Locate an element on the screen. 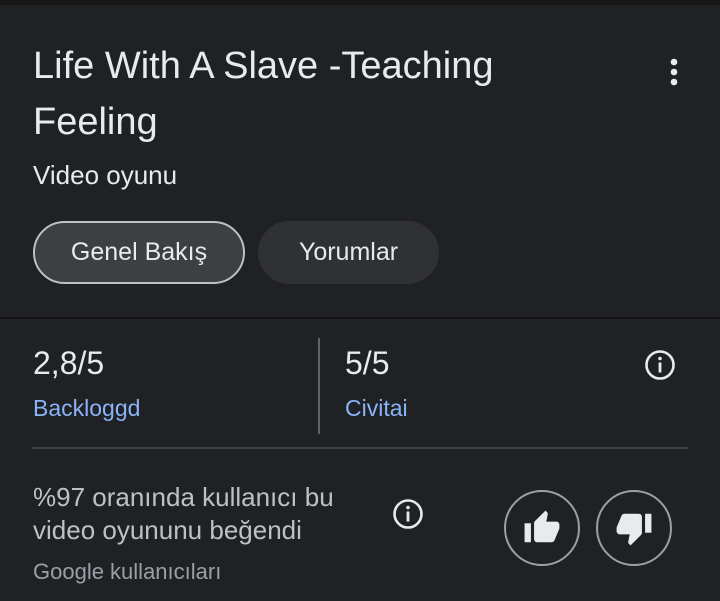 This screenshot has height=601, width=720. tab-reviews-label: Yorumlar is located at coordinates (348, 252).